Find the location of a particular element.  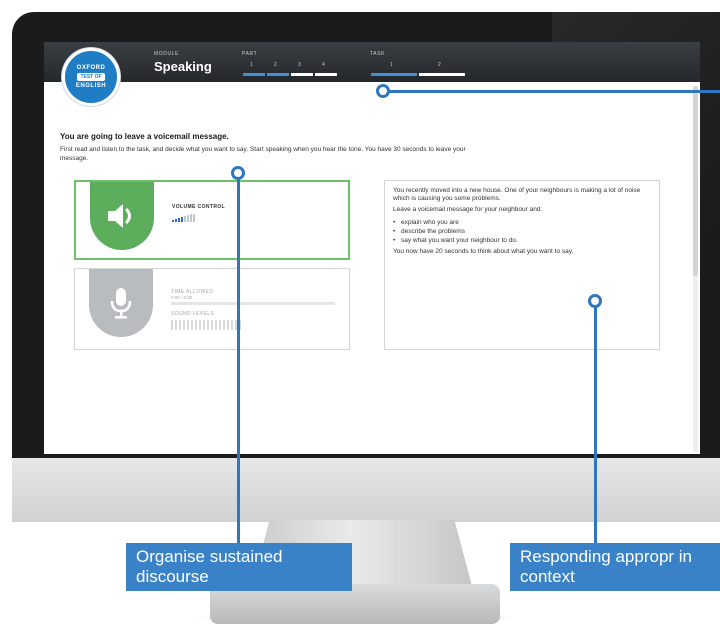

callout-dot-header is located at coordinates (383, 91).